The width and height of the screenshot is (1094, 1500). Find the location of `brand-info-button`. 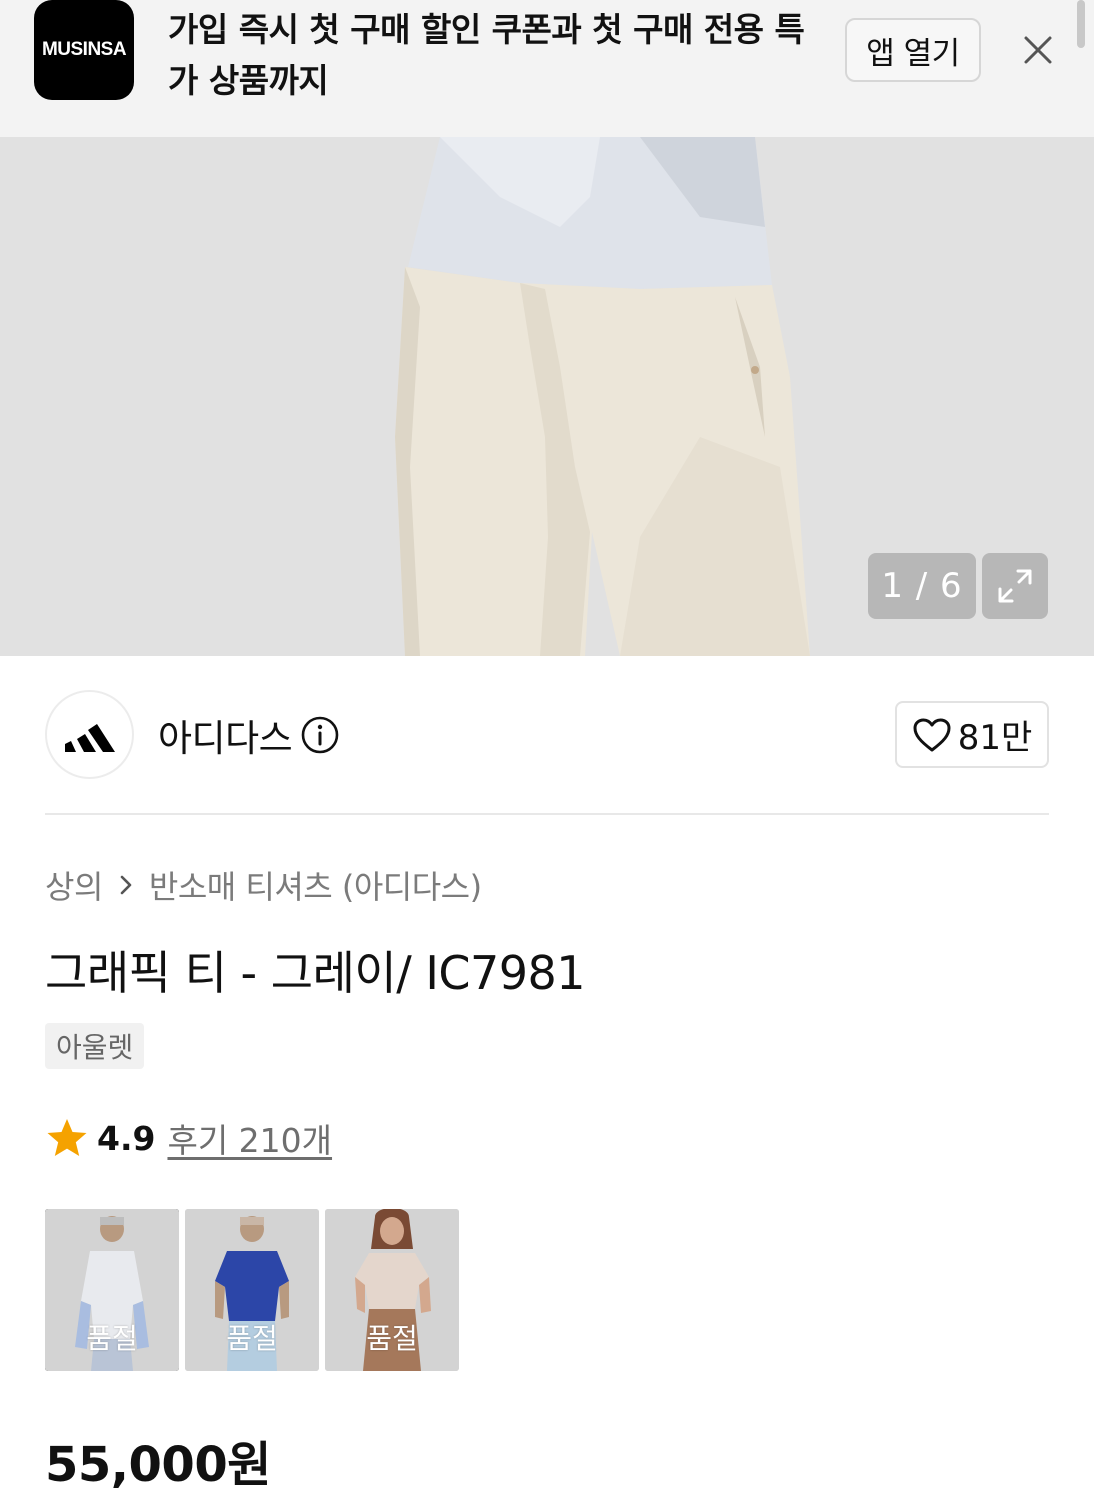

brand-info-button is located at coordinates (320, 735).